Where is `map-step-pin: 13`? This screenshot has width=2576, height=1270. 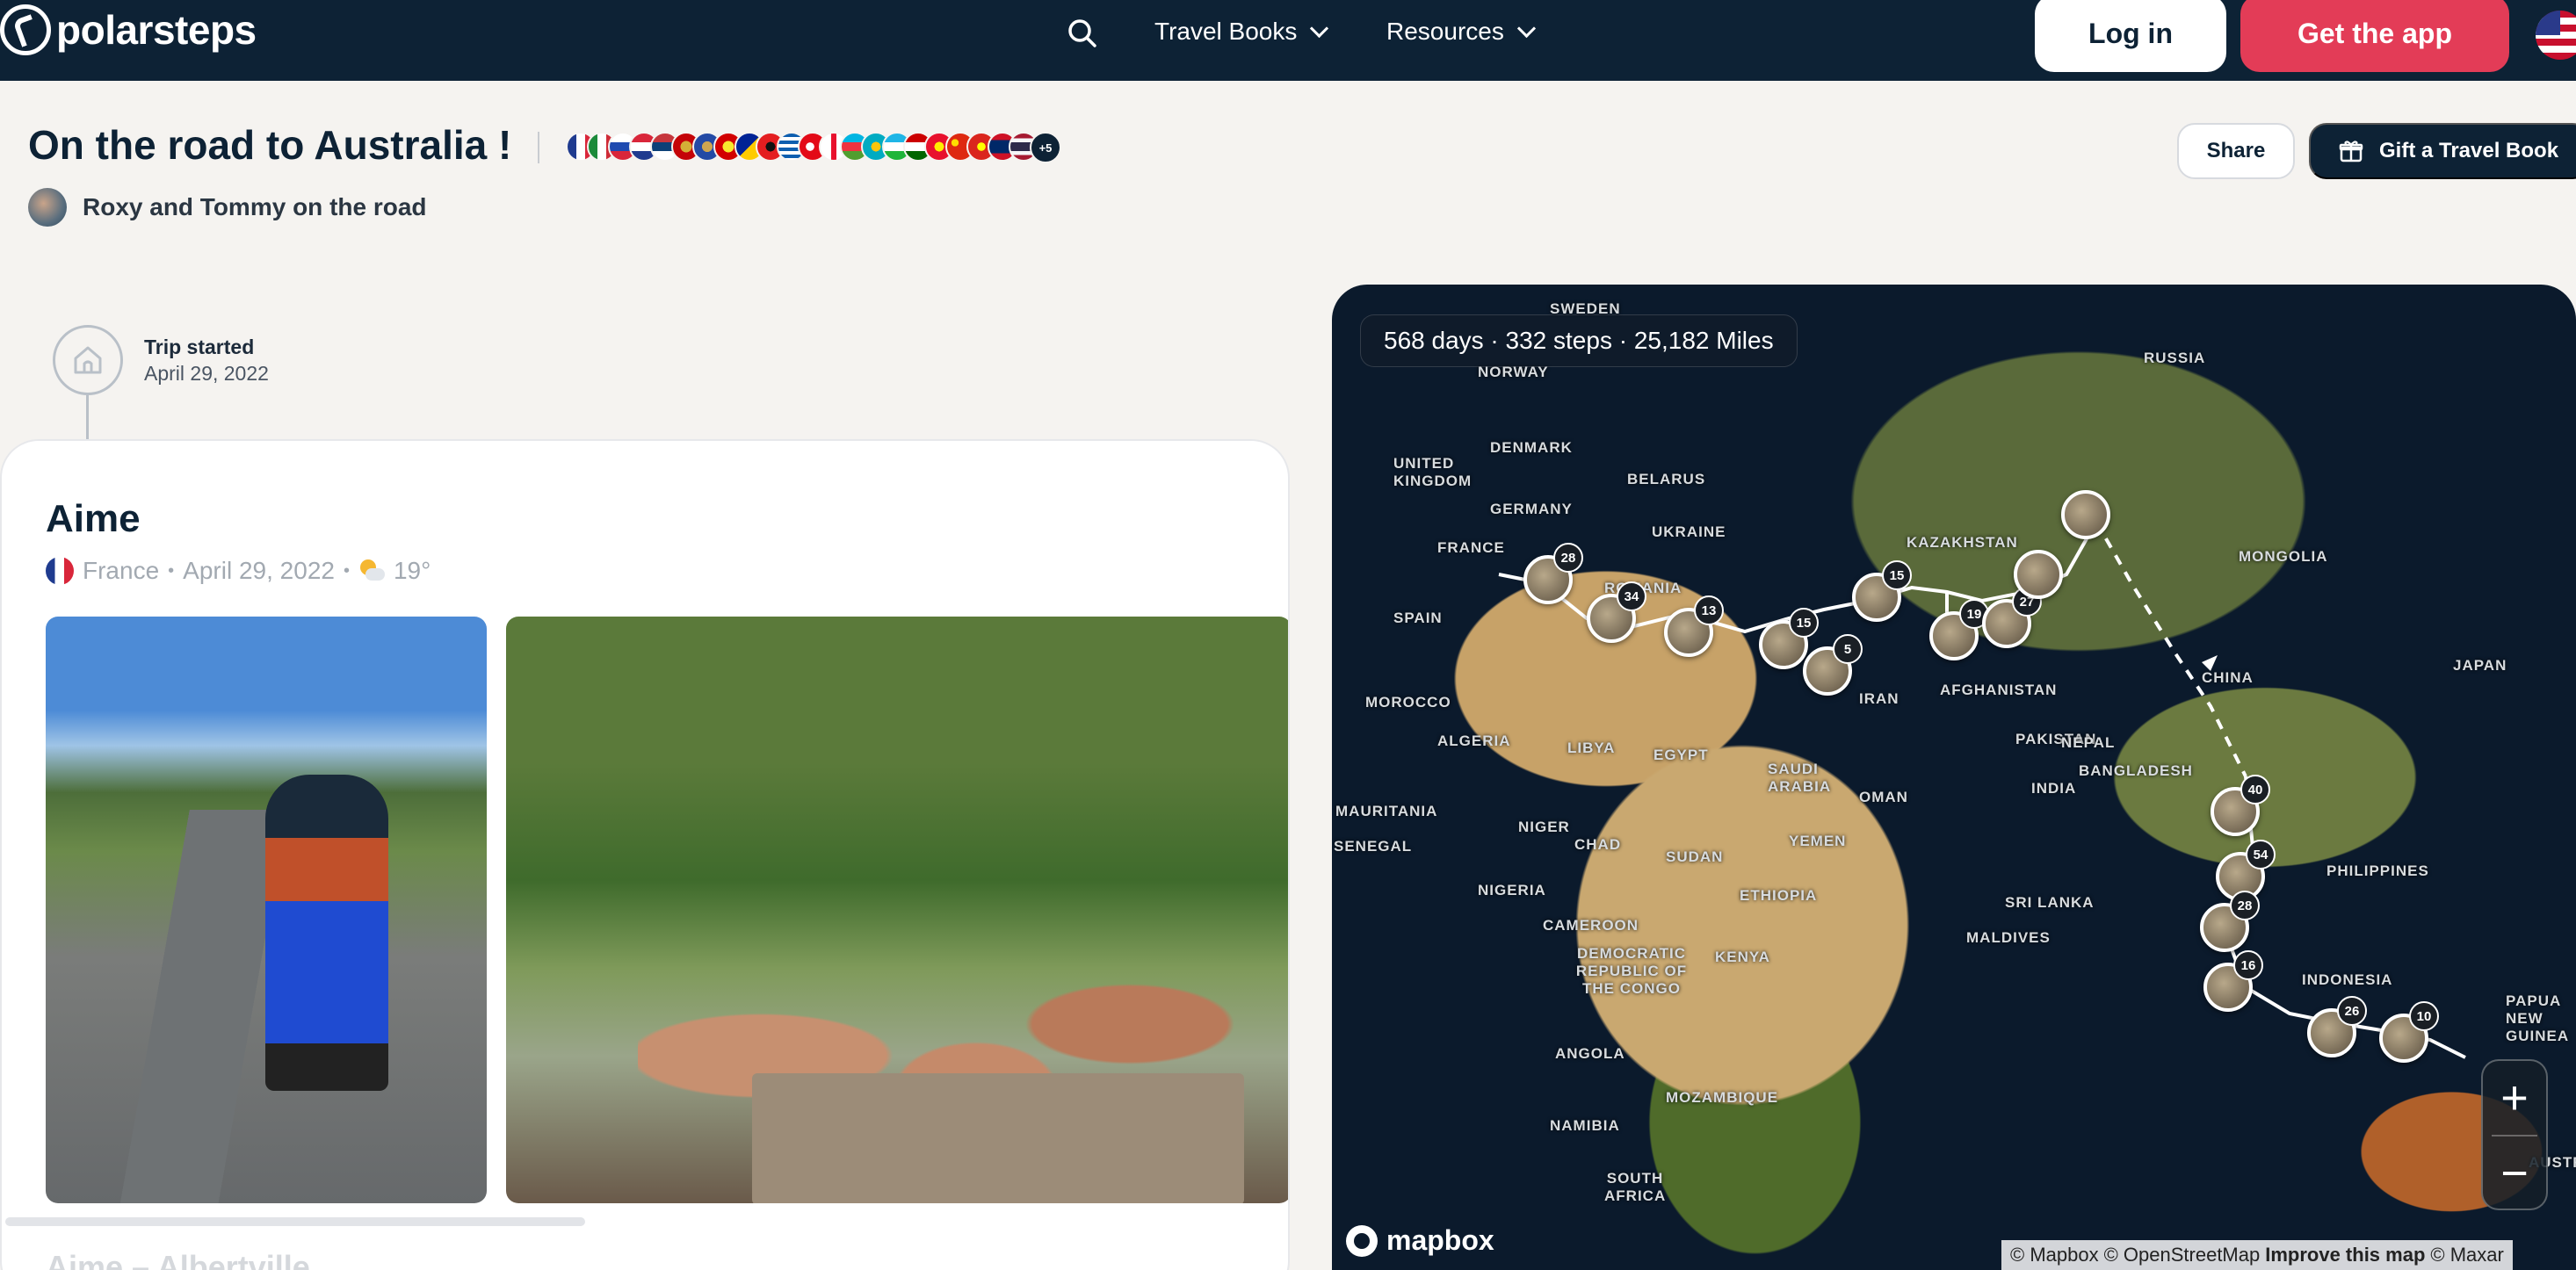
map-step-pin: 13 is located at coordinates (1694, 626).